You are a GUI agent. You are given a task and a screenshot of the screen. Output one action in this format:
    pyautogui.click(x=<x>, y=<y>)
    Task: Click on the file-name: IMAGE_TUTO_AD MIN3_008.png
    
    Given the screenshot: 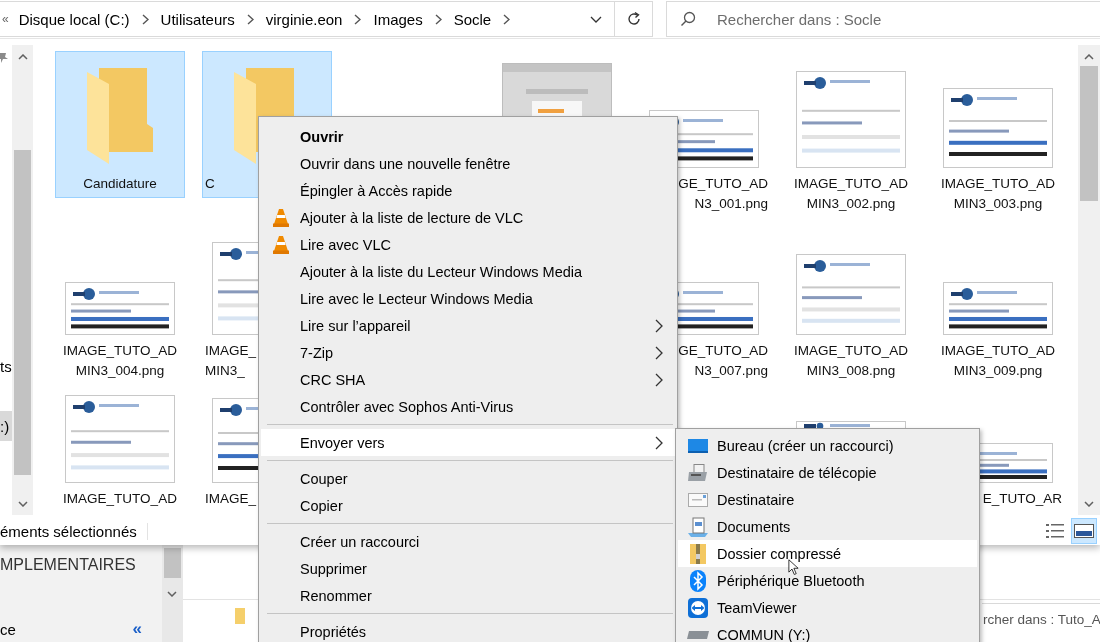 What is the action you would take?
    pyautogui.click(x=851, y=361)
    